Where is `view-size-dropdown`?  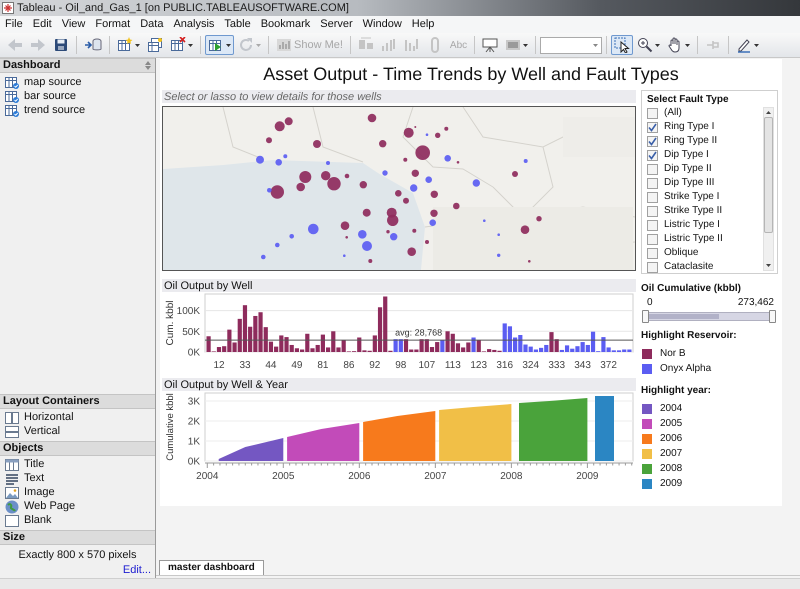
view-size-dropdown is located at coordinates (571, 45).